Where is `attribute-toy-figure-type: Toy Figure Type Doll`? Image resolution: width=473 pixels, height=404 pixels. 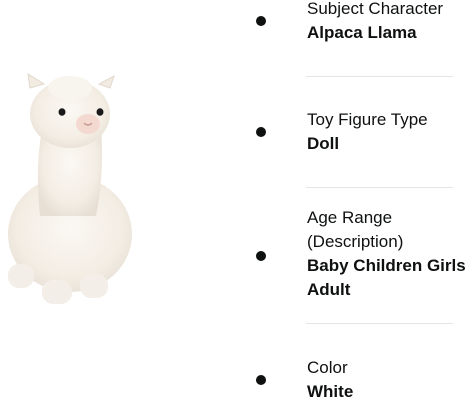 attribute-toy-figure-type: Toy Figure Type Doll is located at coordinates (390, 132).